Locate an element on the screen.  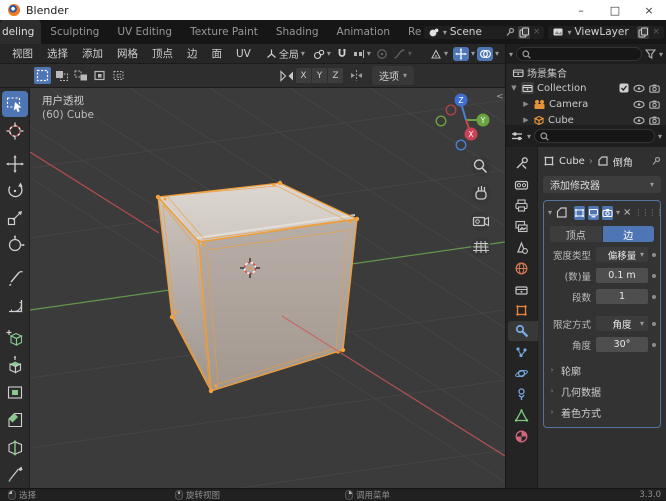
tab-output is located at coordinates (522, 205).